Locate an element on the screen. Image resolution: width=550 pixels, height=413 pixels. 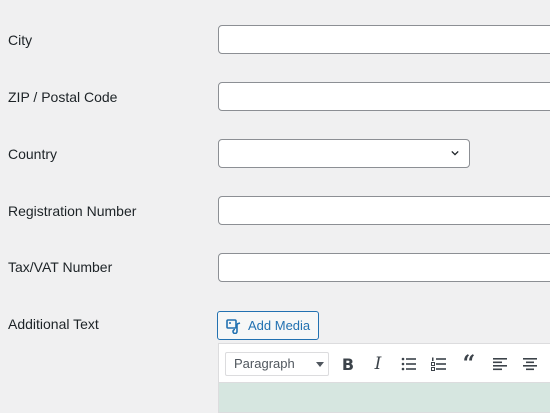
italic-icon: I is located at coordinates (378, 364).